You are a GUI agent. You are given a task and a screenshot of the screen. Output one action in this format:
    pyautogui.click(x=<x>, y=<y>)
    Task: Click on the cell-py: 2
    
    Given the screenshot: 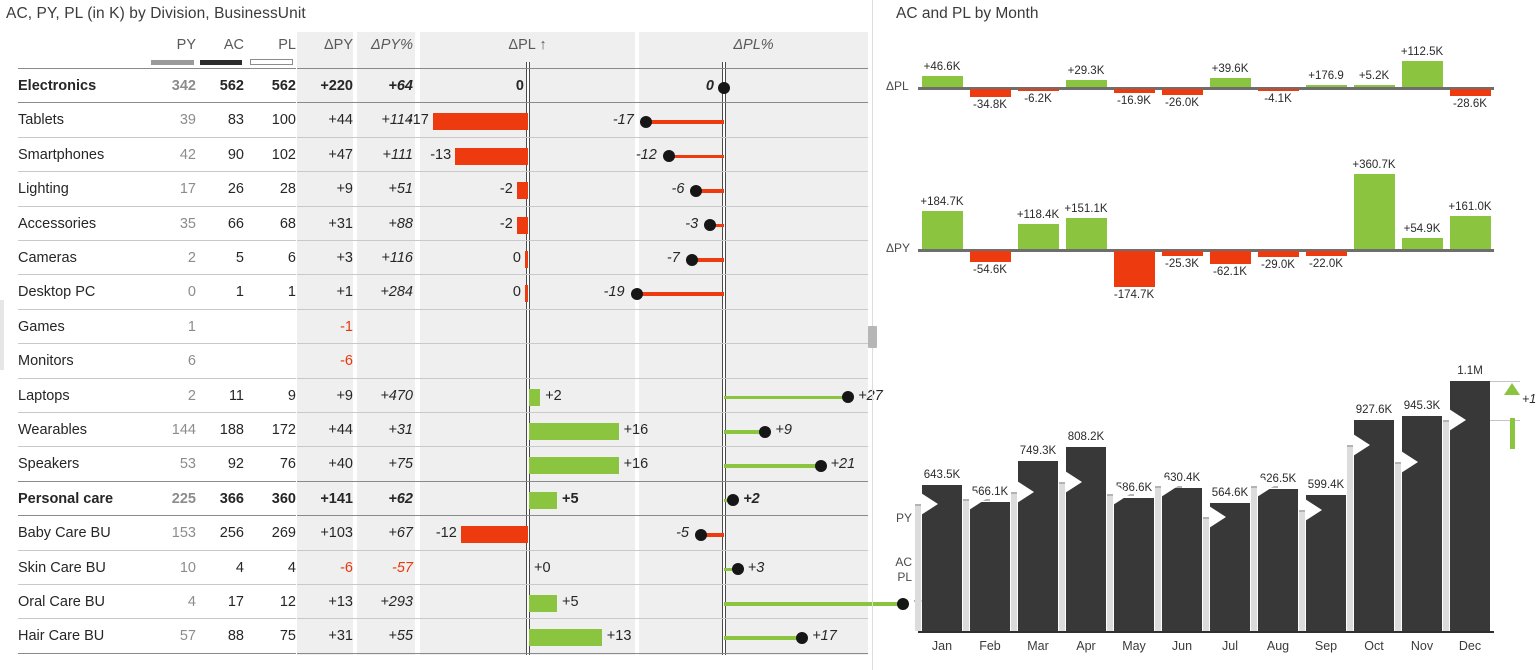 What is the action you would take?
    pyautogui.click(x=191, y=258)
    